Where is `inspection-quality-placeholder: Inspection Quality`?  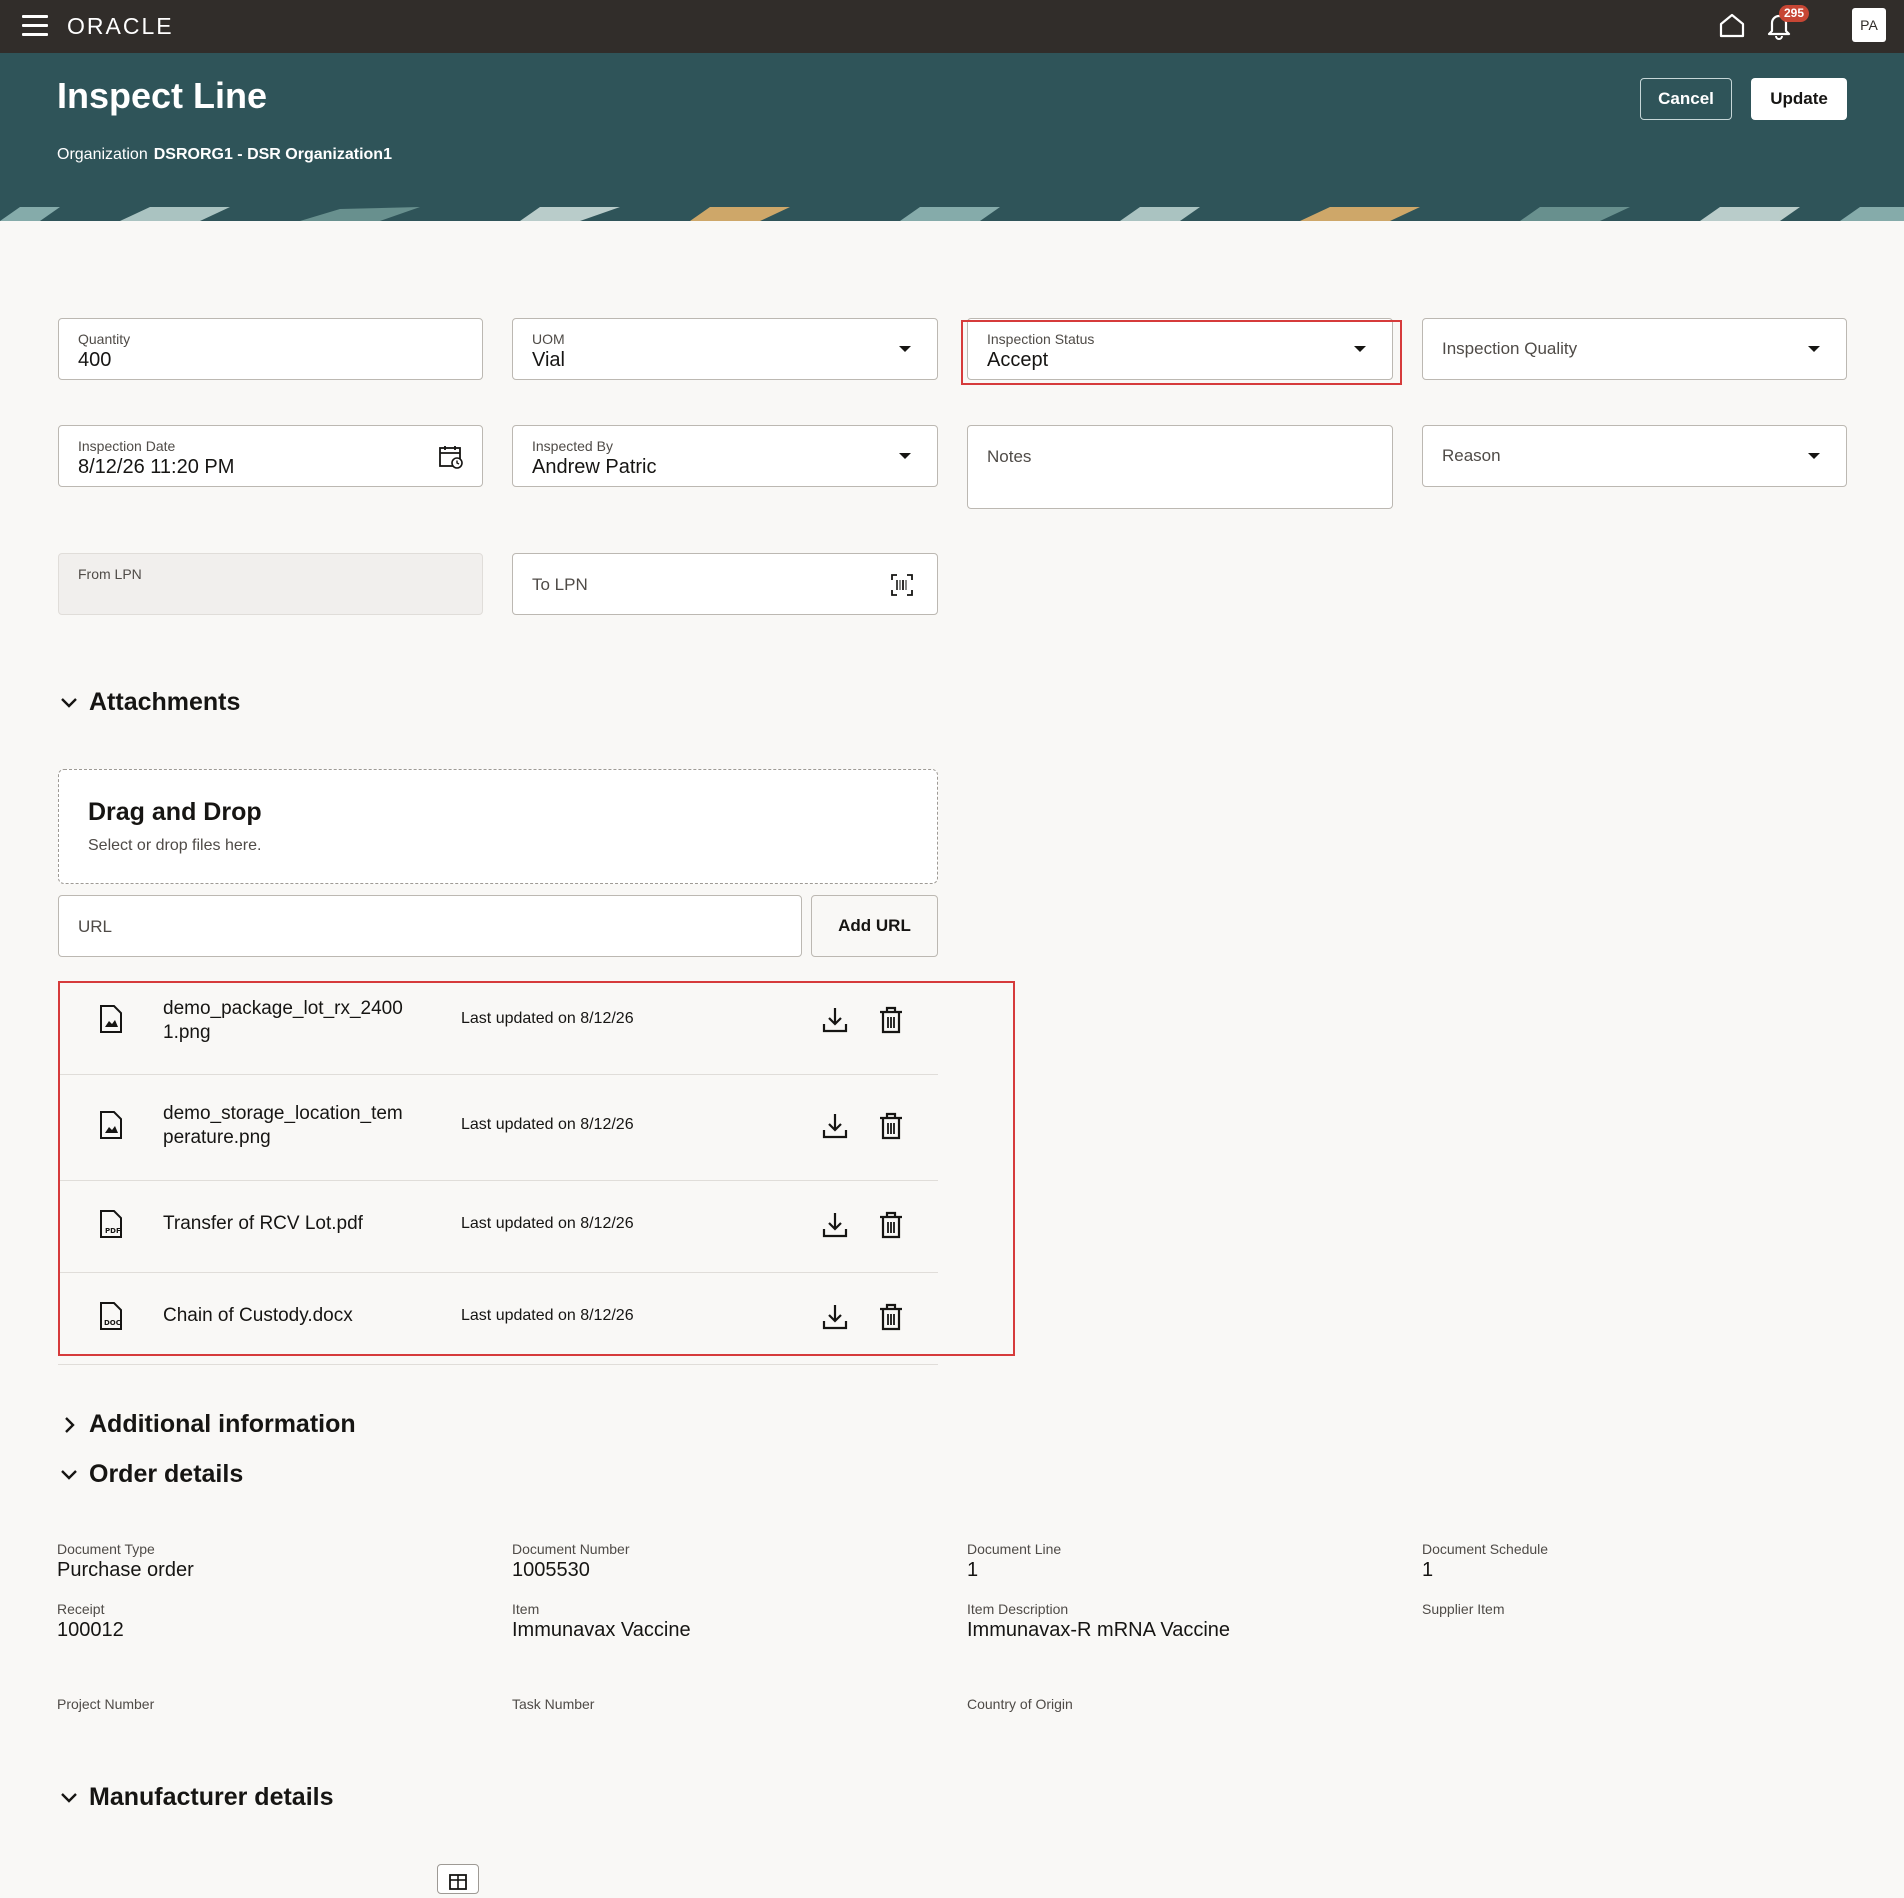
inspection-quality-placeholder: Inspection Quality is located at coordinates (1510, 348).